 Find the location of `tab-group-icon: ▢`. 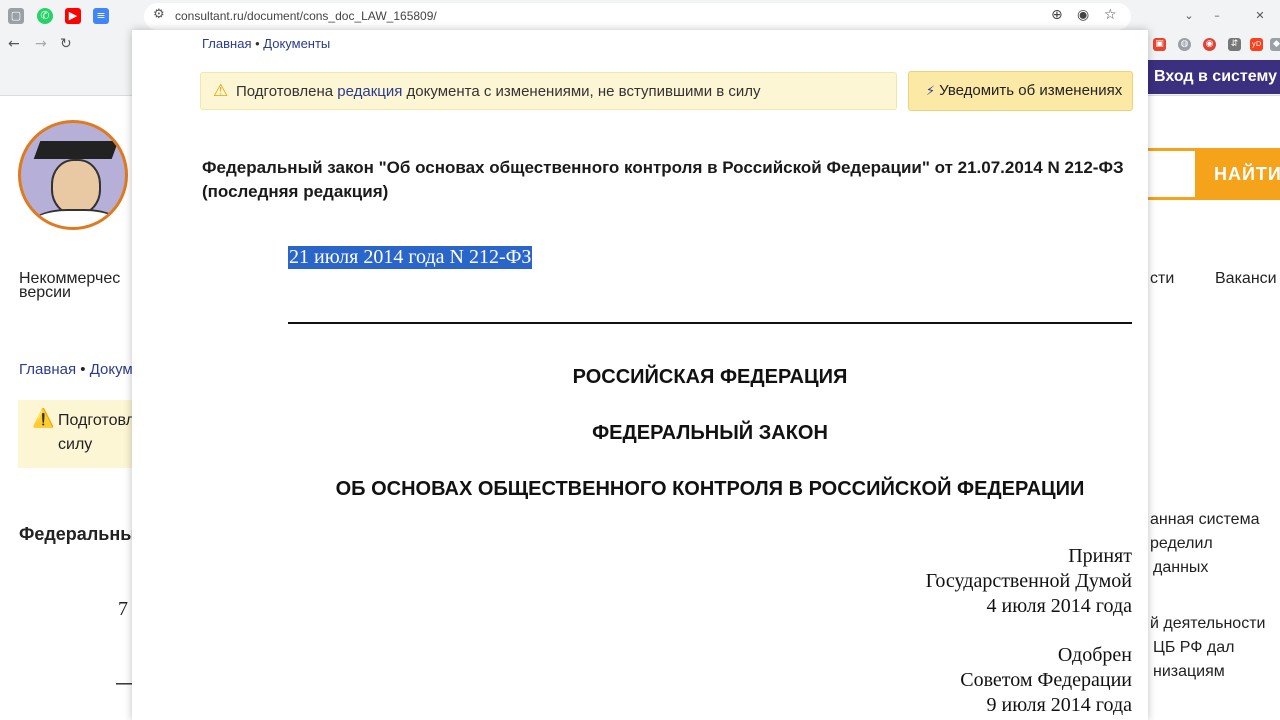

tab-group-icon: ▢ is located at coordinates (16, 16).